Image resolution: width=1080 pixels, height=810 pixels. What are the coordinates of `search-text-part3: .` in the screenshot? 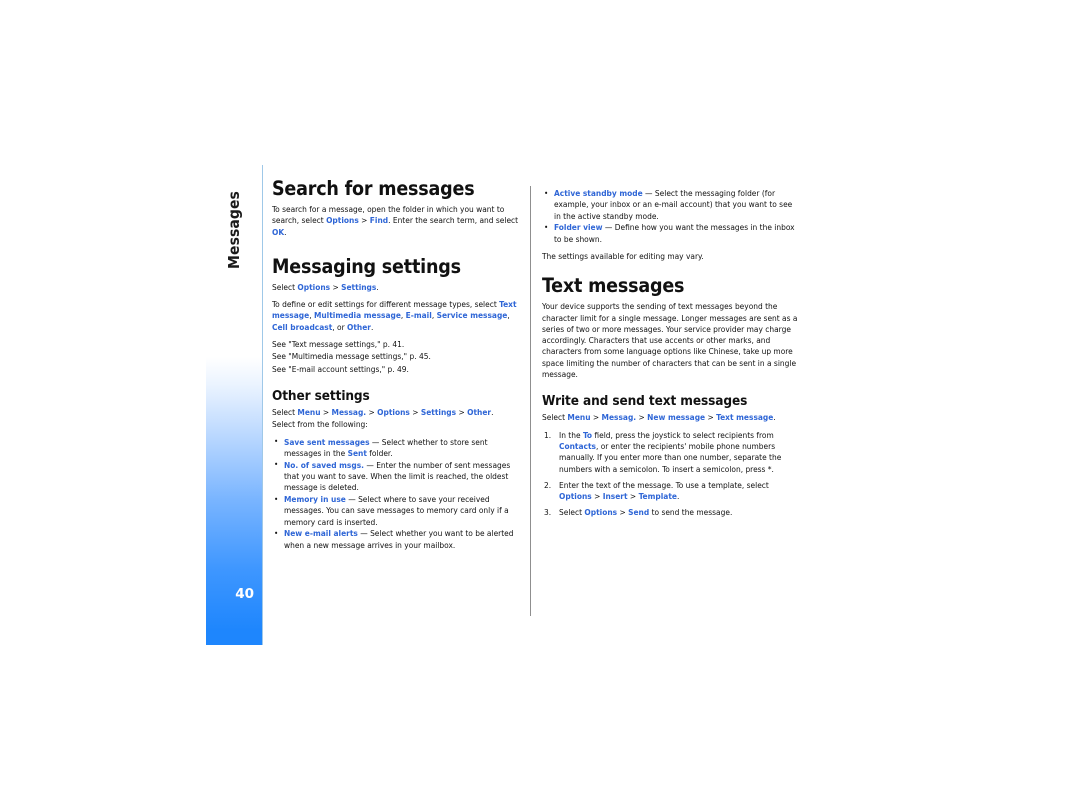 It's located at (285, 231).